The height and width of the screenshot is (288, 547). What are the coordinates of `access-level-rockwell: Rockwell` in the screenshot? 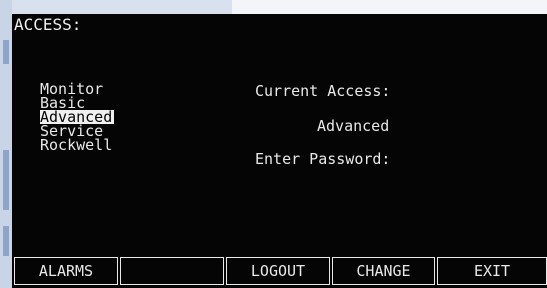 It's located at (77, 145).